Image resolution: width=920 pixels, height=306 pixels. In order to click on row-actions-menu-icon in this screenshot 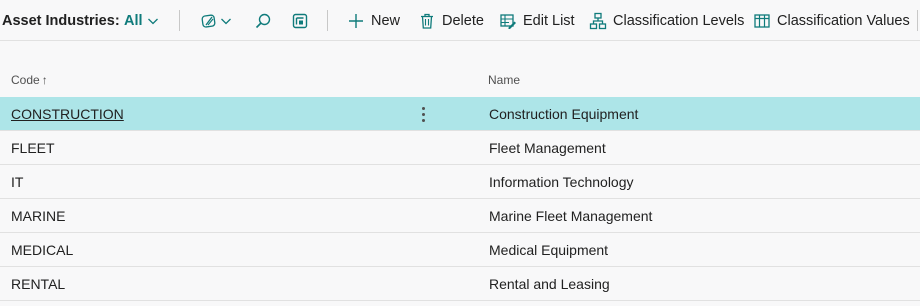, I will do `click(423, 114)`.